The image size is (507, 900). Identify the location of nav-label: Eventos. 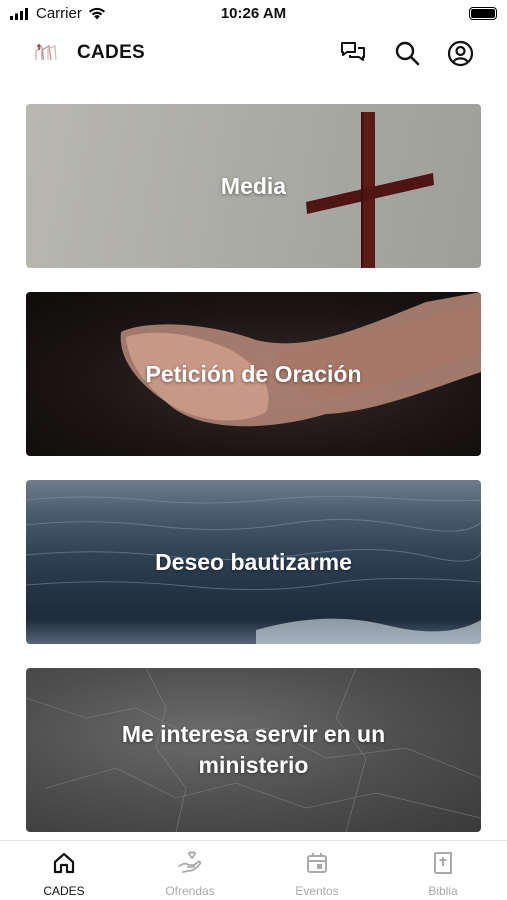
(317, 891).